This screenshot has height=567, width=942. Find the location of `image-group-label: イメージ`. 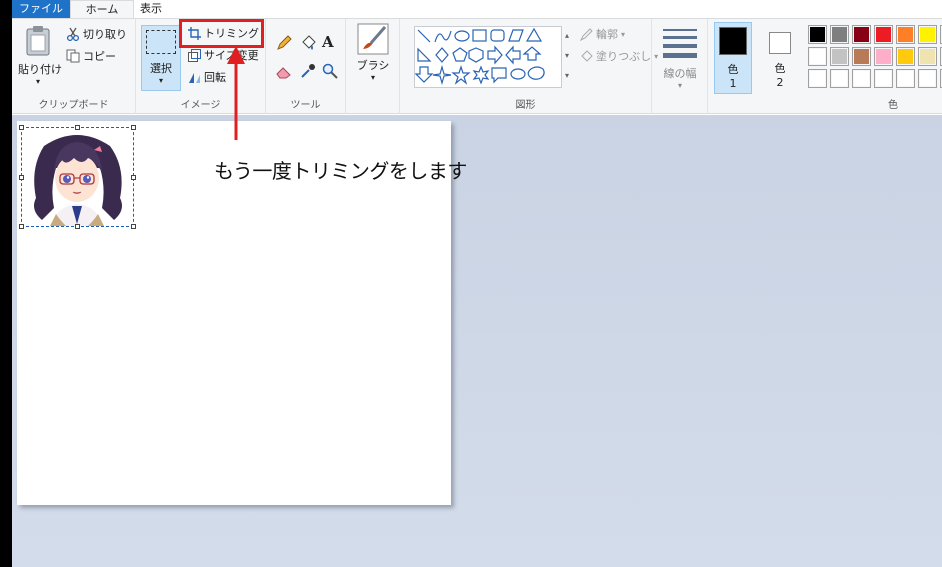

image-group-label: イメージ is located at coordinates (200, 105).